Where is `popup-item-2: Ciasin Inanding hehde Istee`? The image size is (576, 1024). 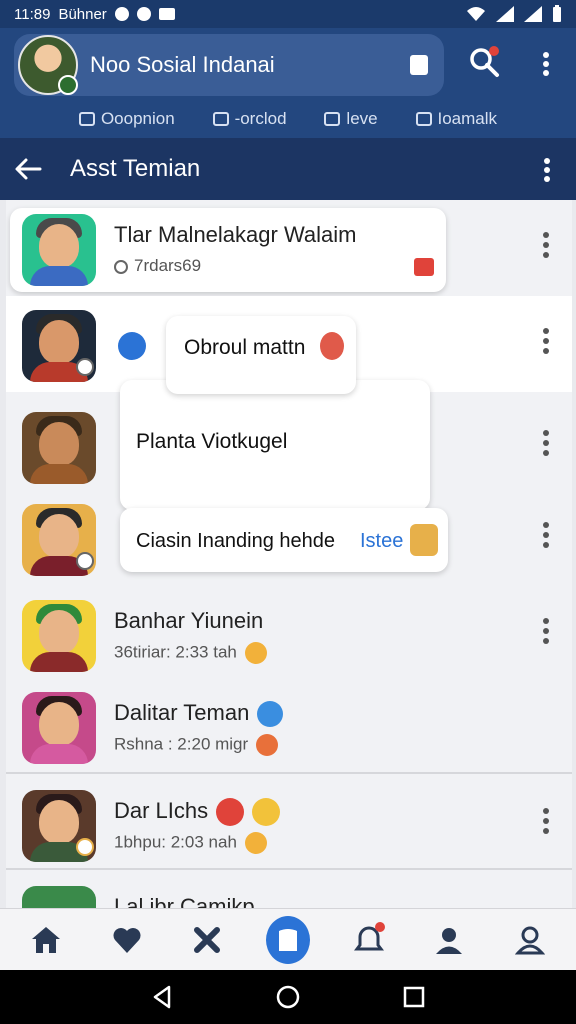
popup-item-2: Ciasin Inanding hehde Istee is located at coordinates (284, 540).